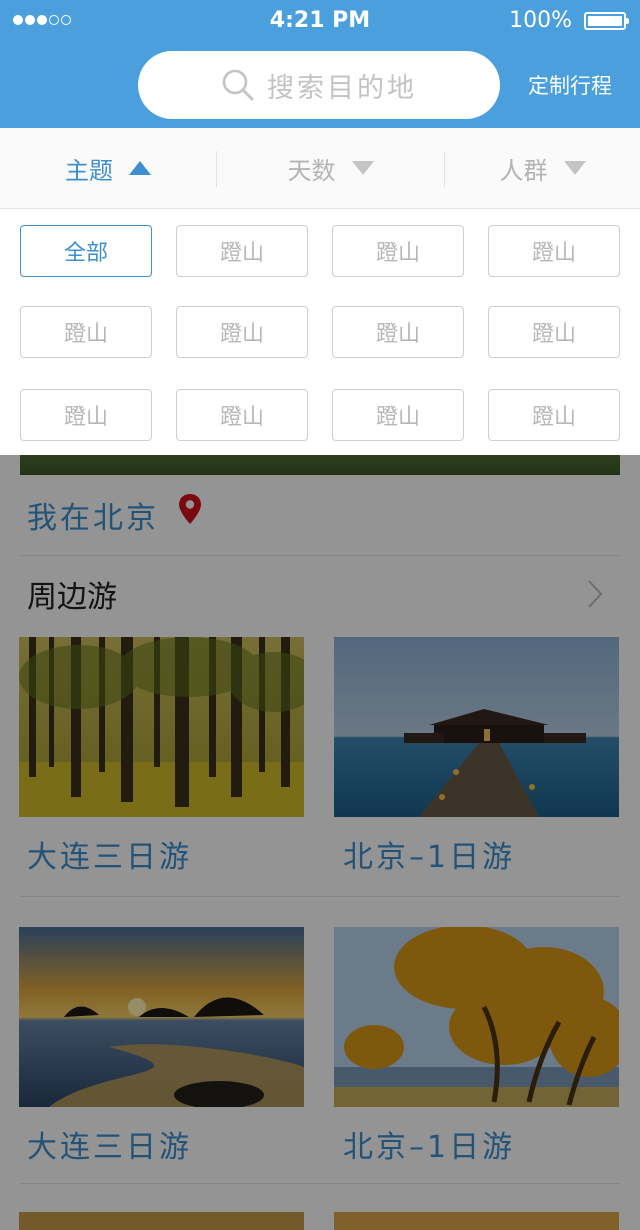  I want to click on tab-days-label: 天数, so click(311, 170).